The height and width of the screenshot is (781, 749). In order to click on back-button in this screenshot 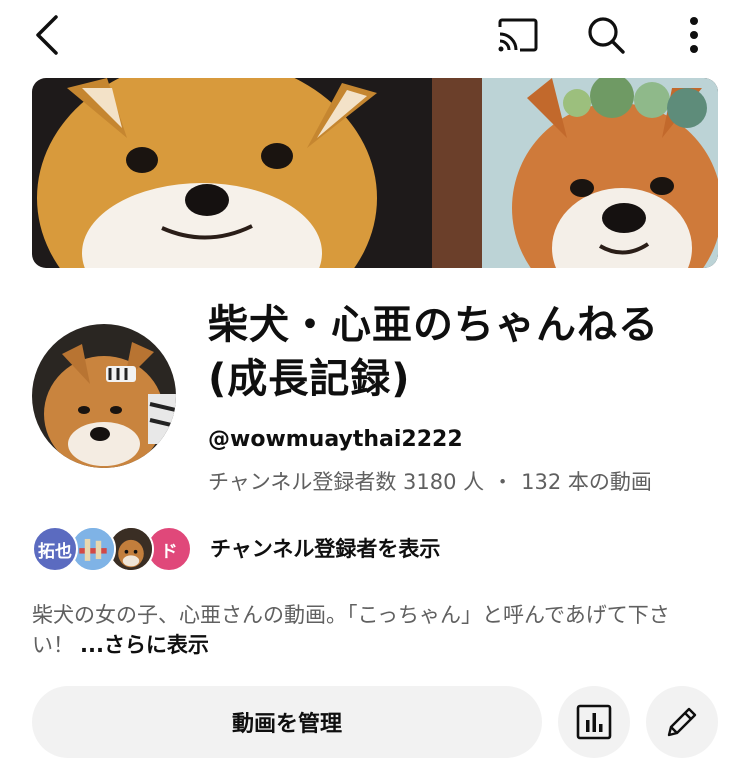, I will do `click(47, 35)`.